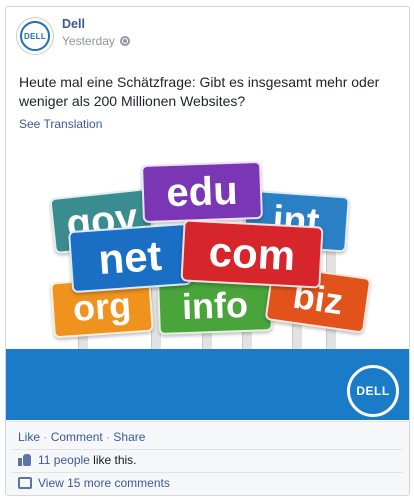 The image size is (414, 497). What do you see at coordinates (252, 254) in the screenshot?
I see `sign-com: com` at bounding box center [252, 254].